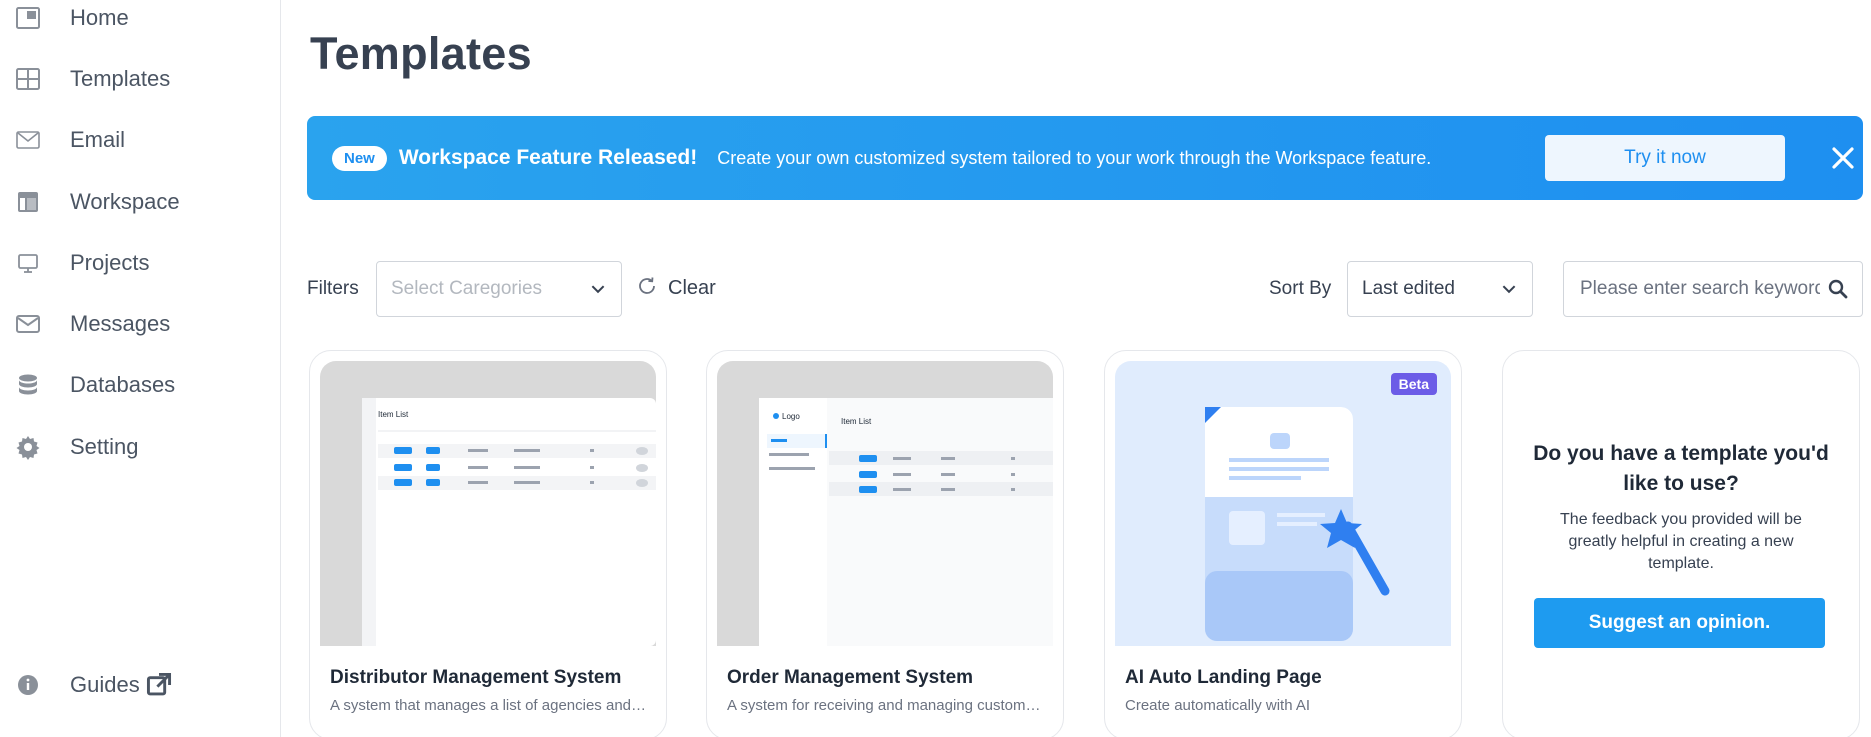  Describe the element at coordinates (1679, 623) in the screenshot. I see `suggest-opinion-button: Suggest an opinion.` at that location.